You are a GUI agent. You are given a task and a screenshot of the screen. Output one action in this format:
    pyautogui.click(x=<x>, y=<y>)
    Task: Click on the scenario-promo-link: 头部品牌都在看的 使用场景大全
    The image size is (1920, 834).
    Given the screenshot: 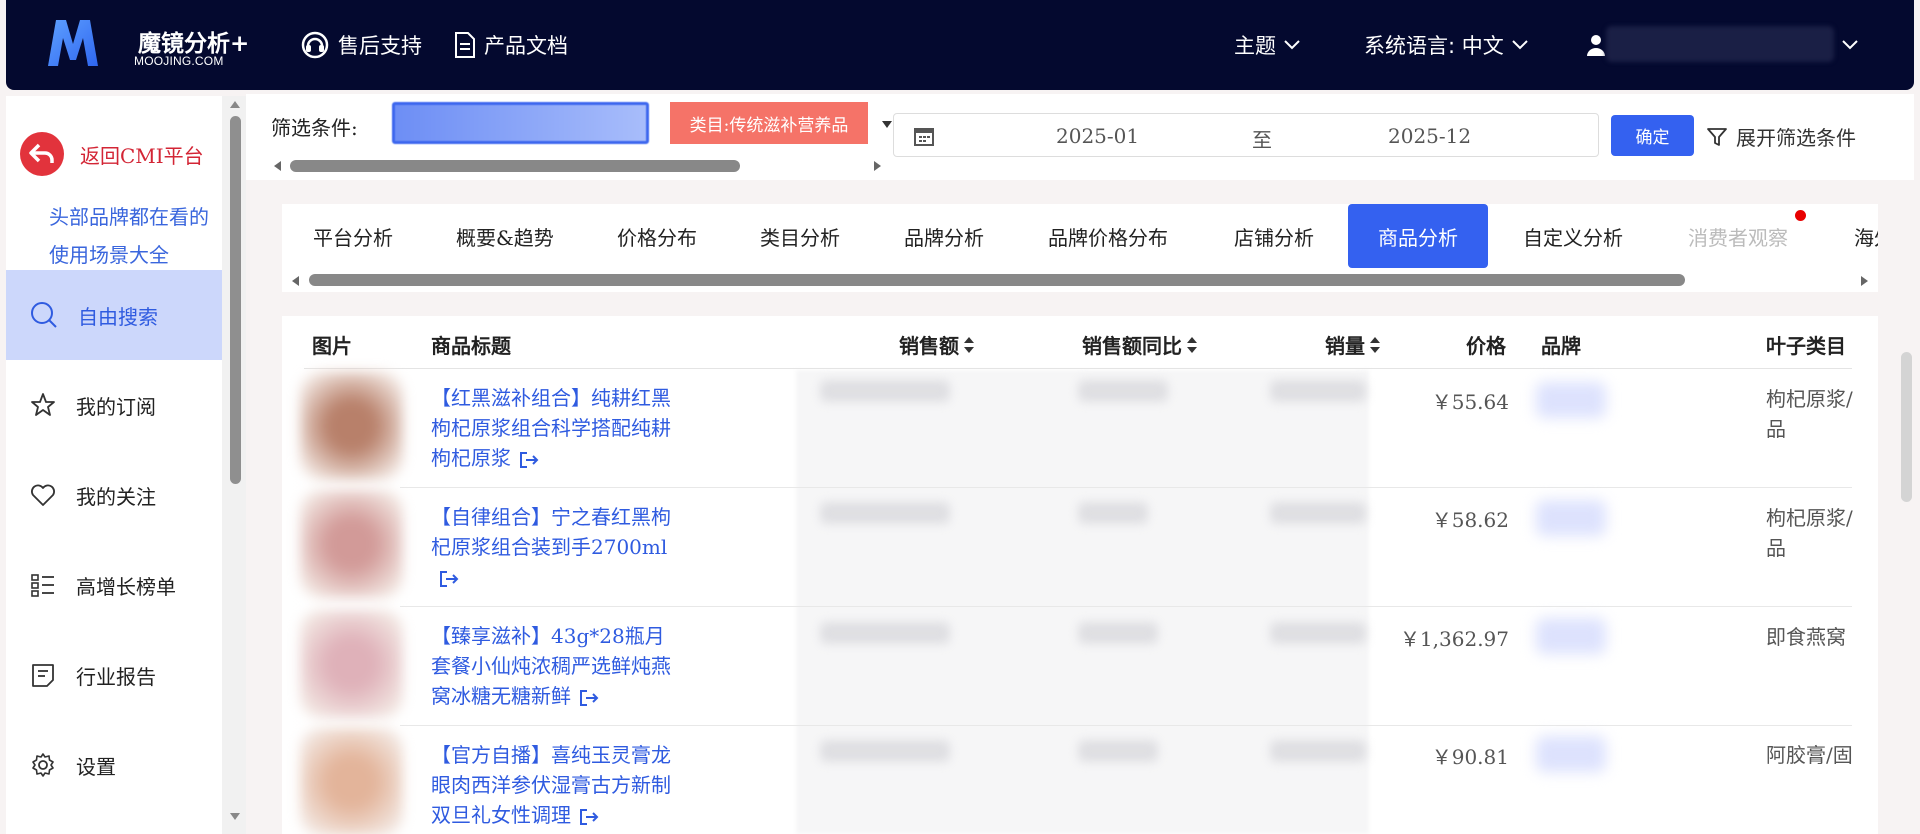 What is the action you would take?
    pyautogui.click(x=129, y=236)
    